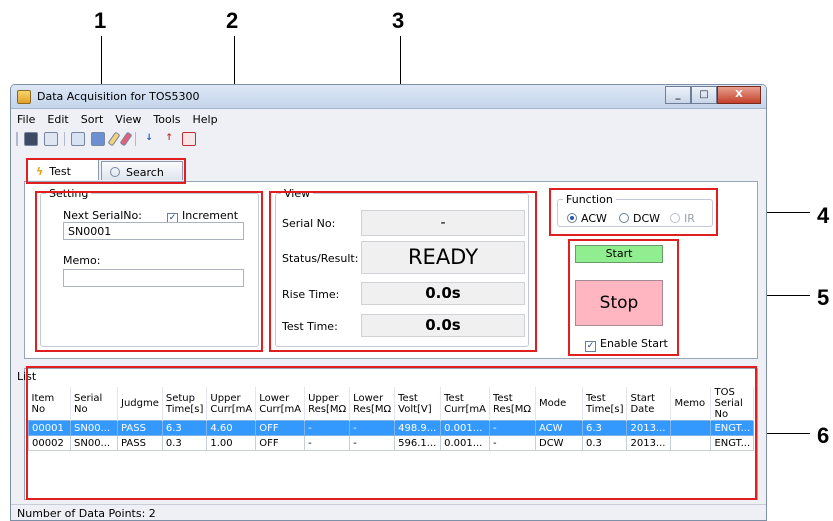 The image size is (833, 521). I want to click on status-bar: Number of Data Points: 2, so click(388, 512).